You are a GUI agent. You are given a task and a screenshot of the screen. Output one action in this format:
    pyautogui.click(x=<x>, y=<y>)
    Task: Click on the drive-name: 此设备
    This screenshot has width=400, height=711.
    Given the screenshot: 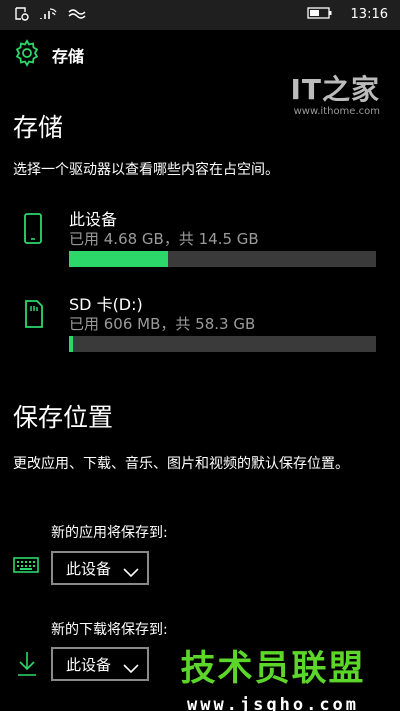 What is the action you would take?
    pyautogui.click(x=93, y=219)
    